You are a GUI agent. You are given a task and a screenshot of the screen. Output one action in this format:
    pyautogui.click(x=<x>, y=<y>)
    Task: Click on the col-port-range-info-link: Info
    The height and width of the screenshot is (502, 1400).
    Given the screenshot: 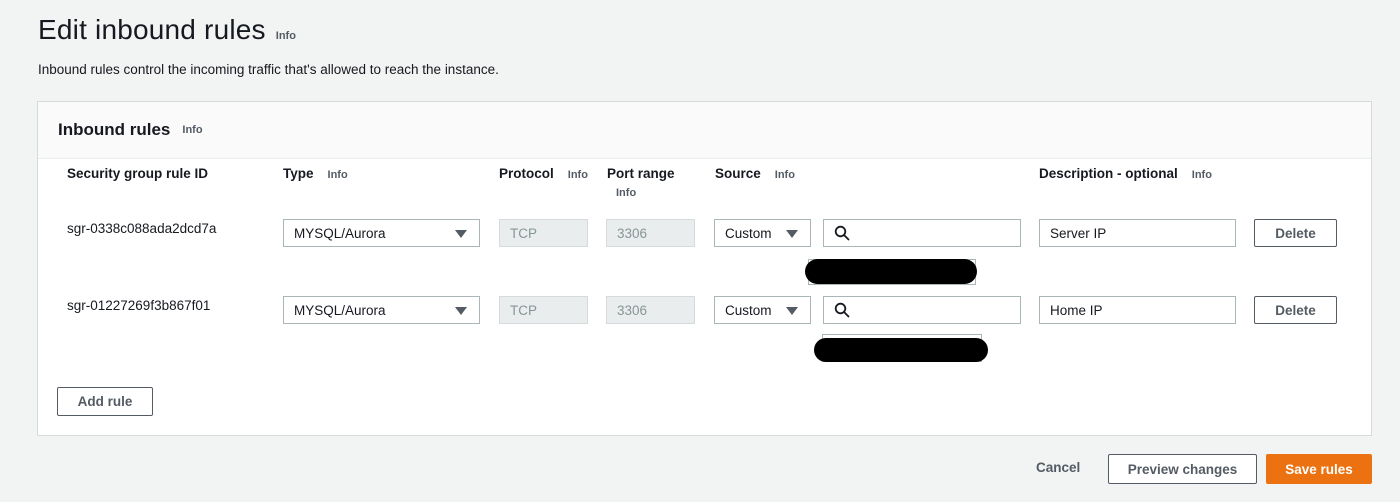 What is the action you would take?
    pyautogui.click(x=626, y=193)
    